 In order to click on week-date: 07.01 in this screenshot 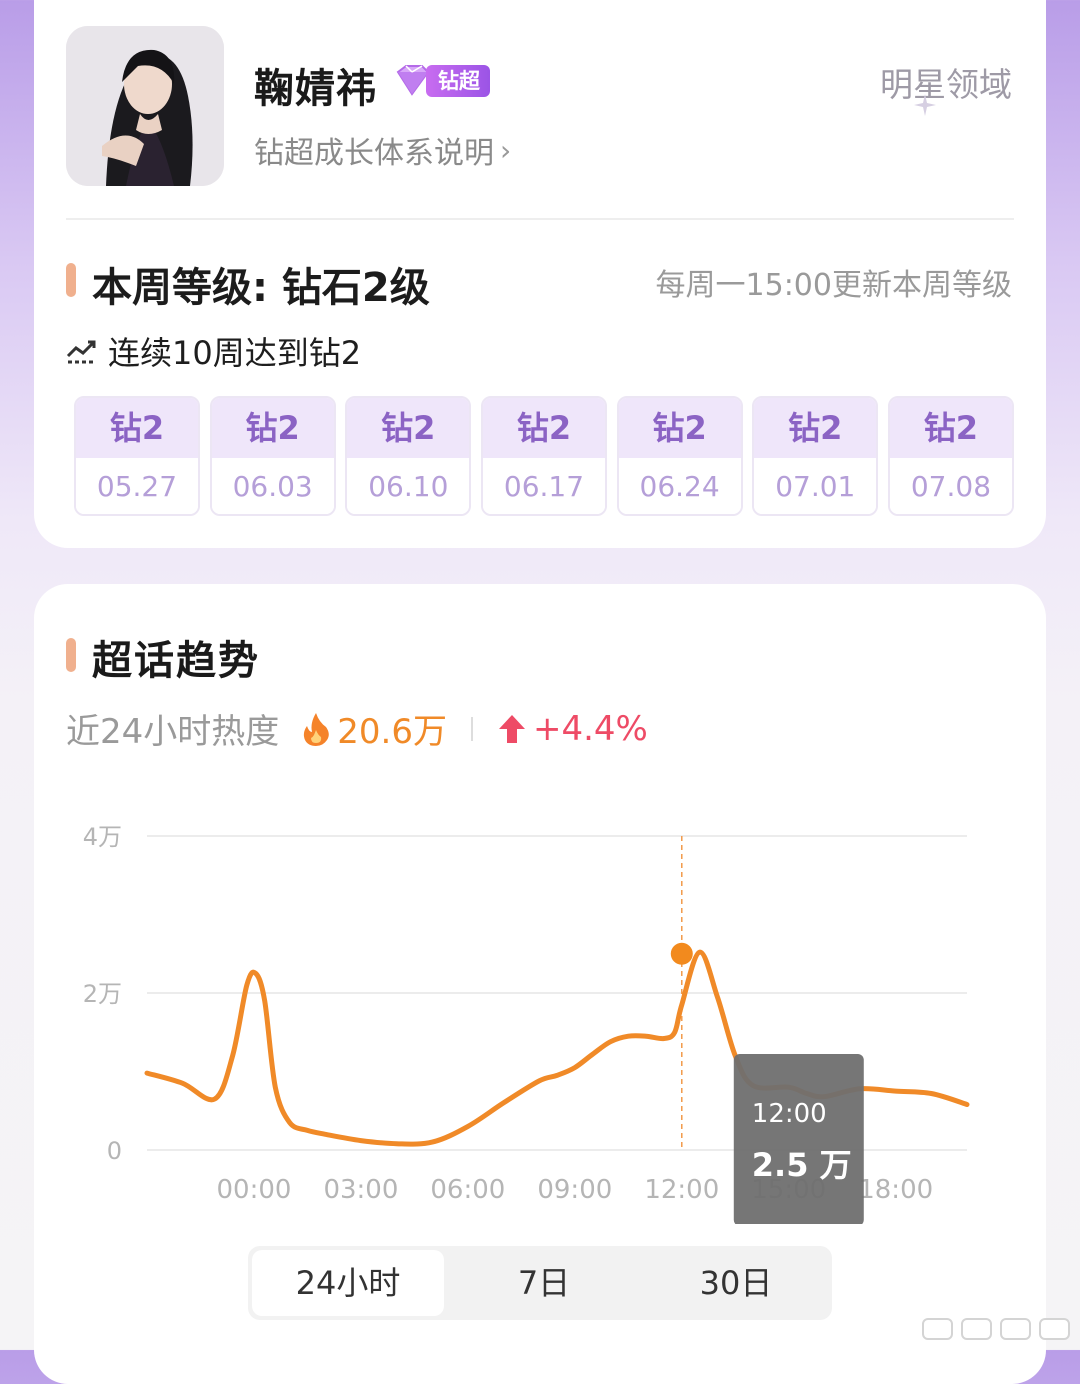, I will do `click(815, 486)`.